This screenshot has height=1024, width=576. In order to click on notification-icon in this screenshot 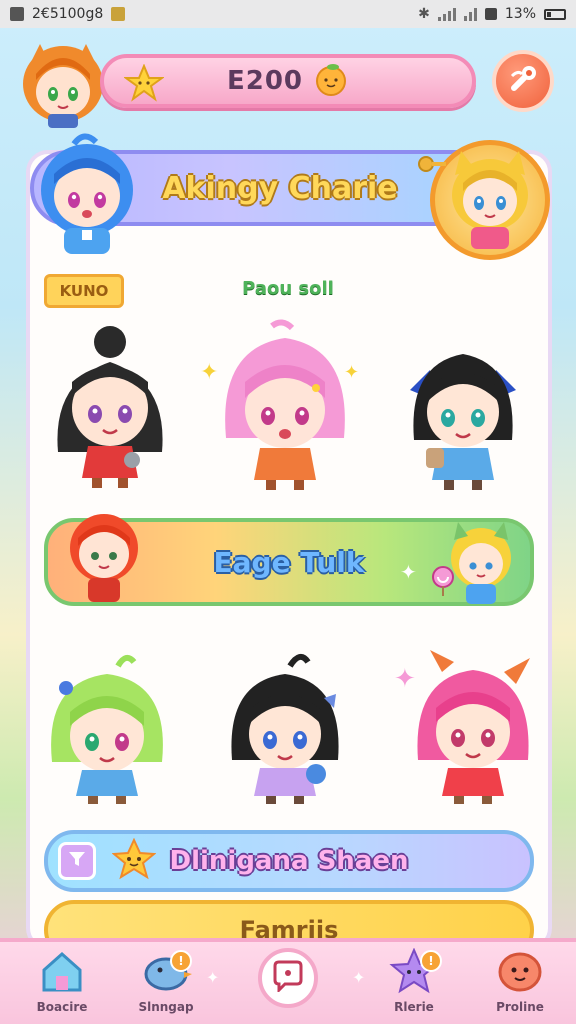, I will do `click(17, 14)`.